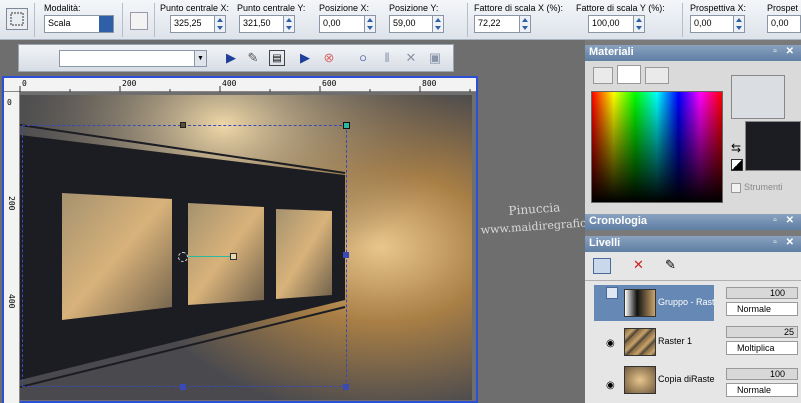 The image size is (801, 403). What do you see at coordinates (17, 19) in the screenshot?
I see `deform-tool-icon` at bounding box center [17, 19].